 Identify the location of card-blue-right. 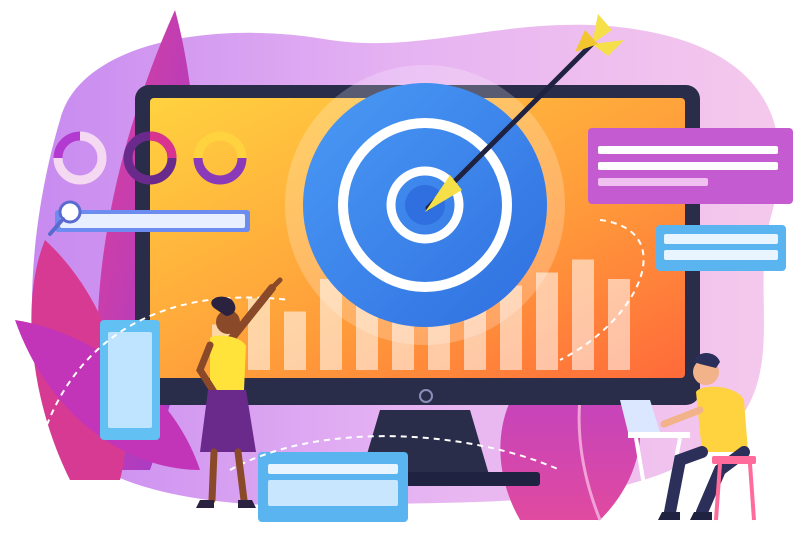
(721, 248).